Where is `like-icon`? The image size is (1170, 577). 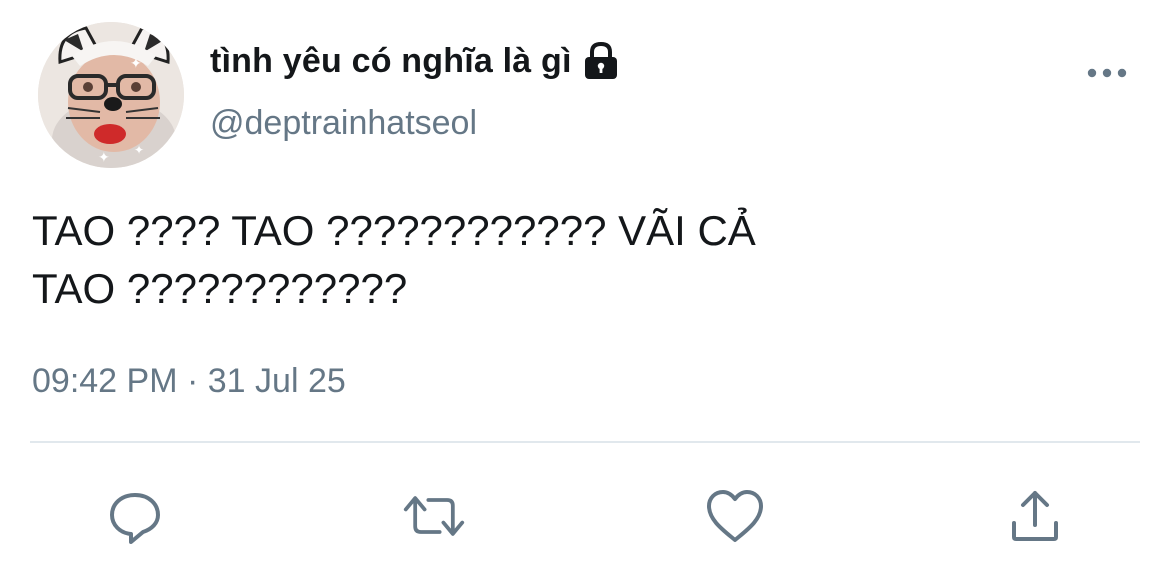
like-icon is located at coordinates (735, 516).